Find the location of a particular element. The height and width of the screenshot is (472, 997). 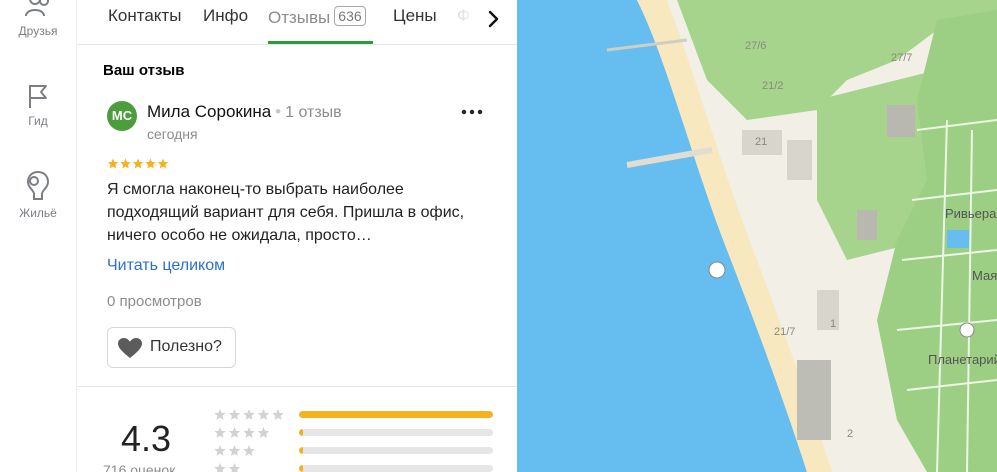

map-label: 27/6 is located at coordinates (756, 46).